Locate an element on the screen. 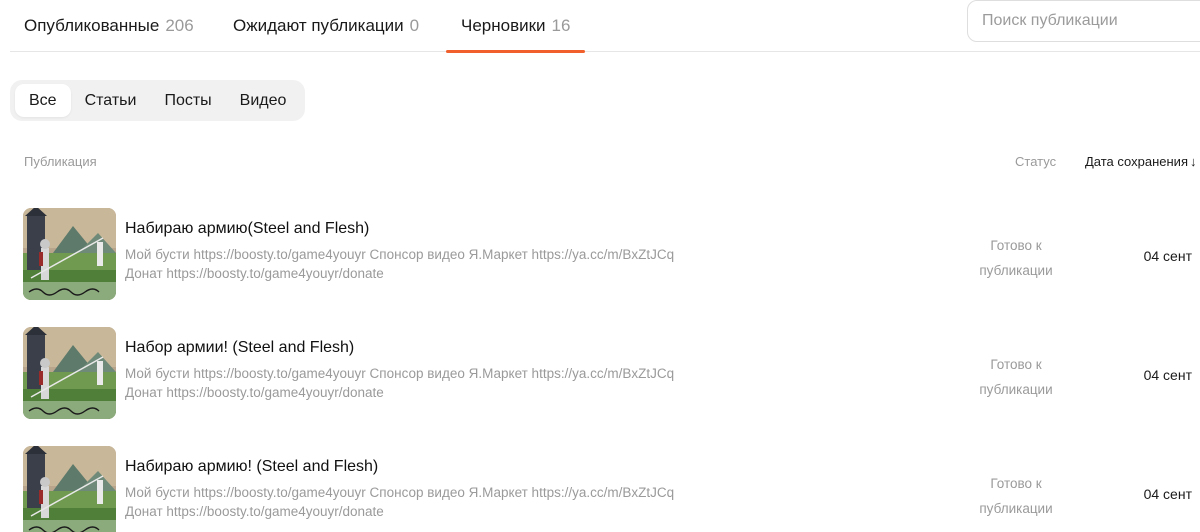 This screenshot has width=1200, height=532. tab-count: 206 is located at coordinates (179, 25).